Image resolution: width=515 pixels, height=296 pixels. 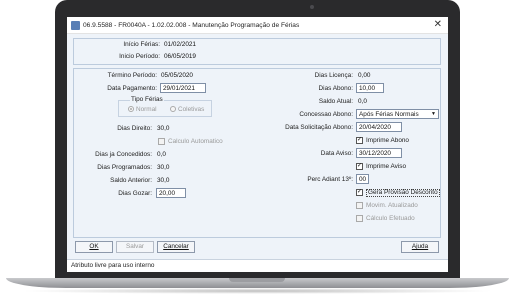 I want to click on dias-licenca-value: 0,00, so click(x=364, y=75).